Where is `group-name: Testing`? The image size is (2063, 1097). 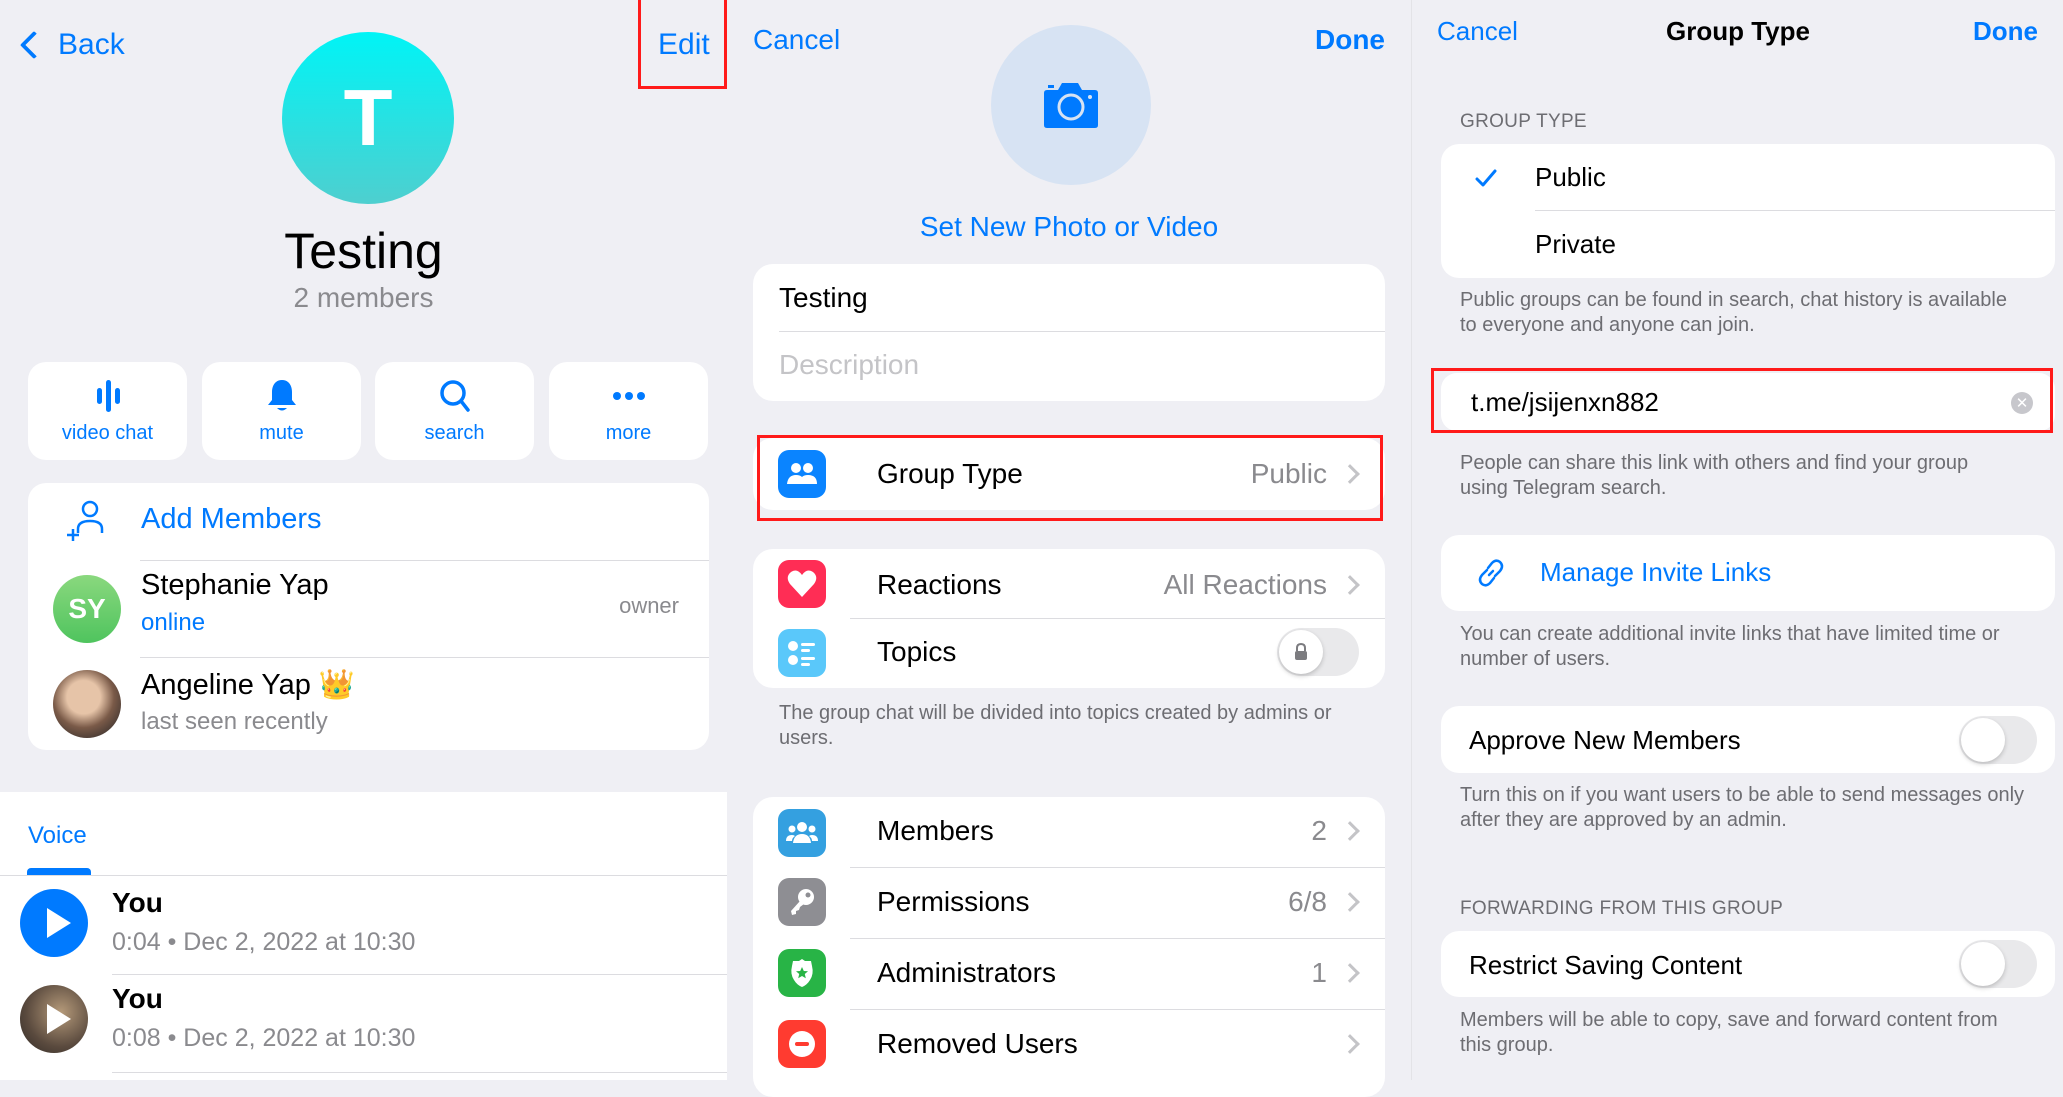
group-name: Testing is located at coordinates (363, 251).